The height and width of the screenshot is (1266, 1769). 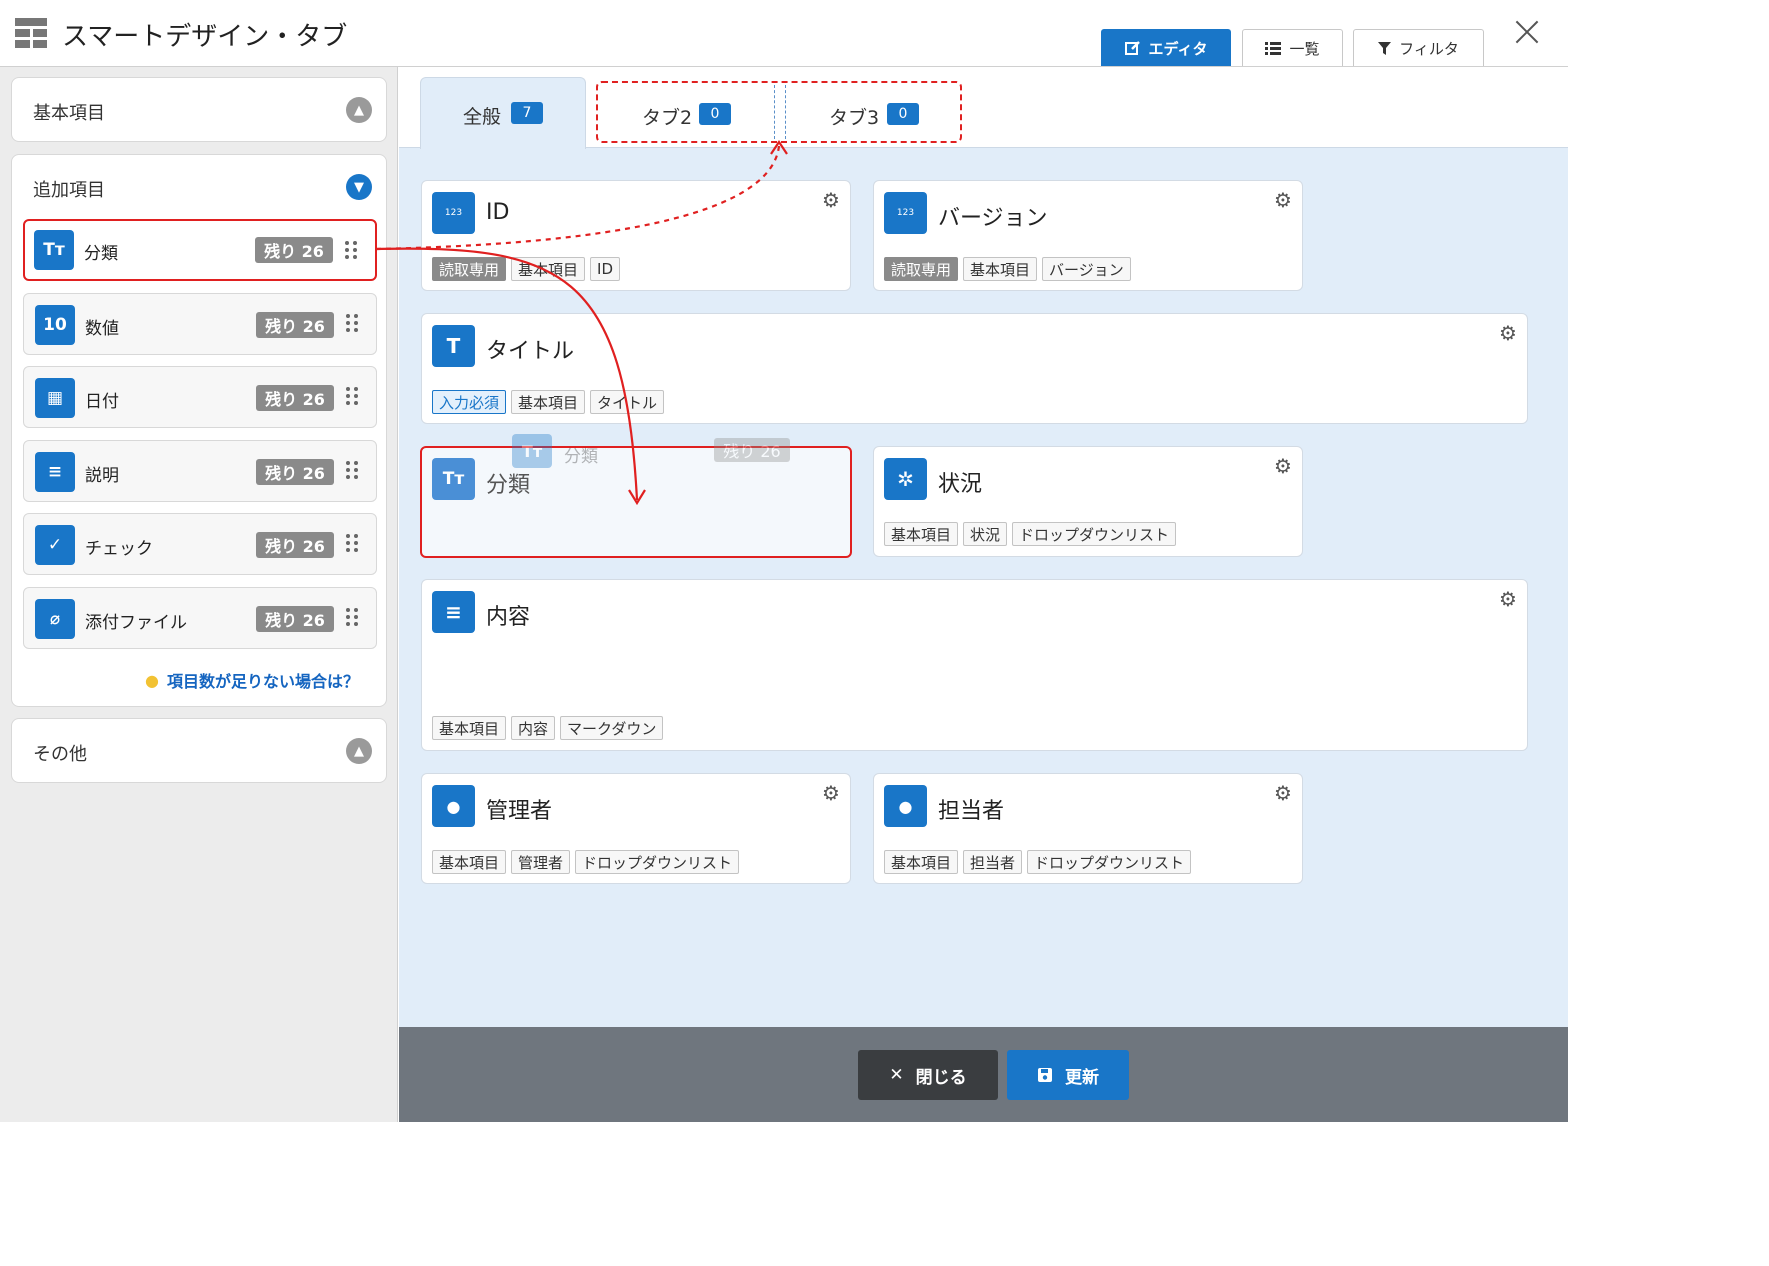 I want to click on field-card-title: T タイトル ⚙ 入力必須 基本項目 タイトル, so click(x=974, y=368).